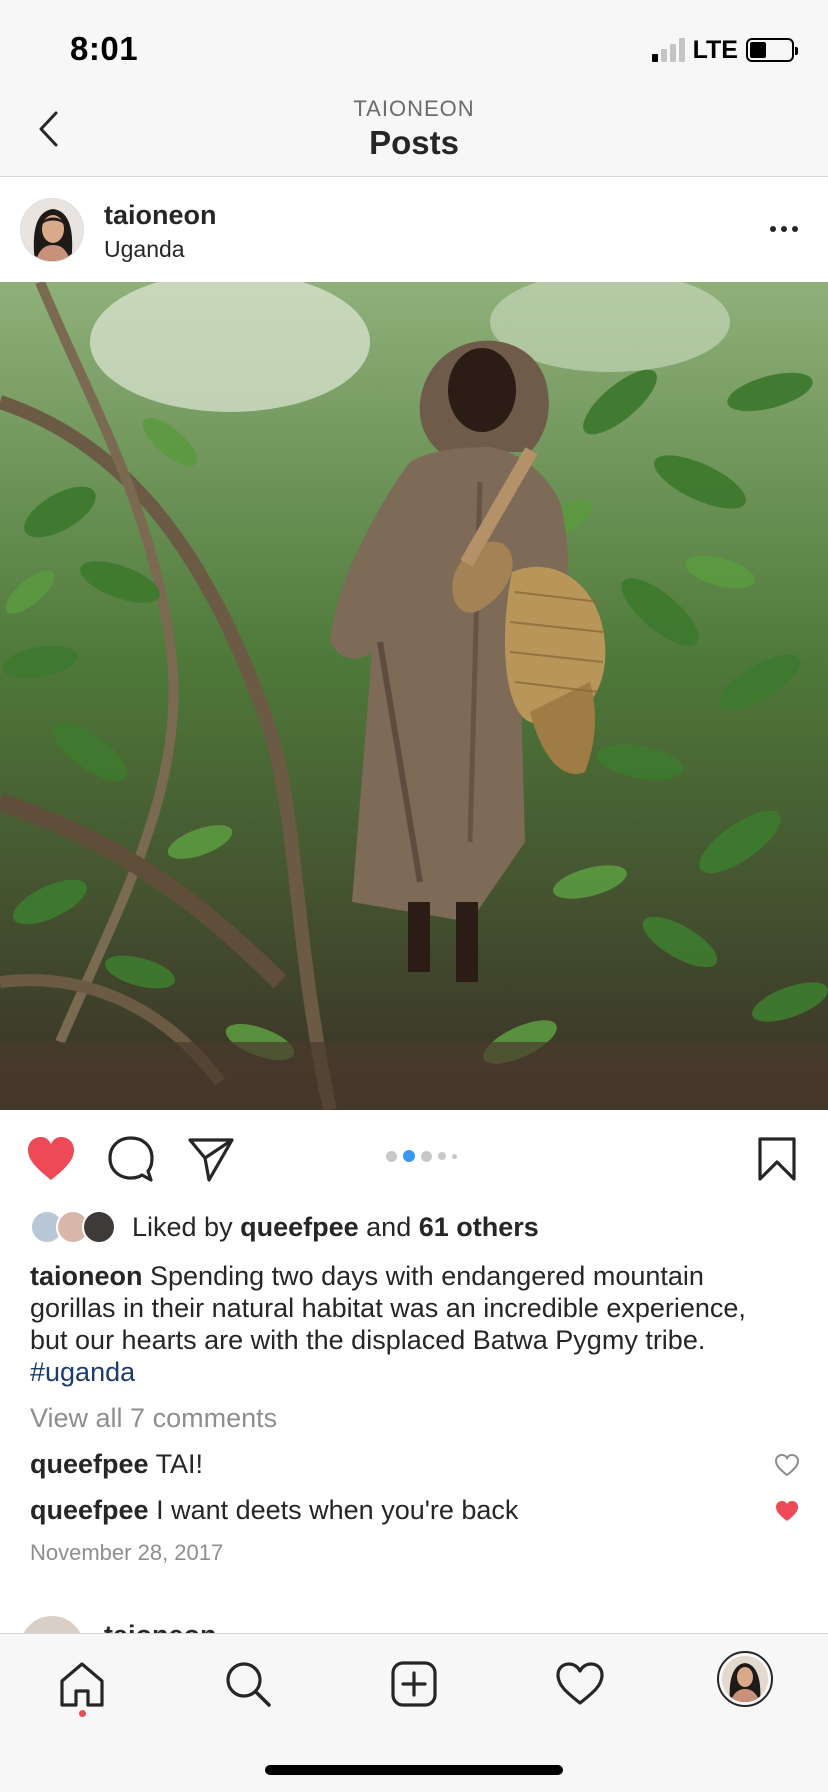  What do you see at coordinates (414, 45) in the screenshot?
I see `status-bar: 8:01 LTE` at bounding box center [414, 45].